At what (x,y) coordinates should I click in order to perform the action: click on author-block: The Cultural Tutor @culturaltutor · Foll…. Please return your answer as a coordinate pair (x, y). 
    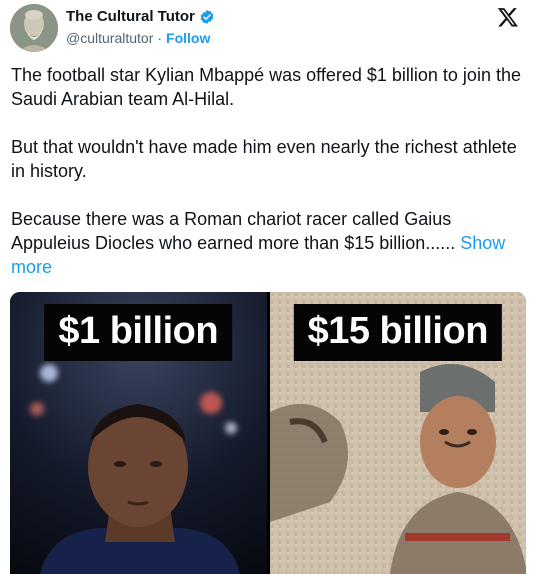
    Looking at the image, I should click on (140, 27).